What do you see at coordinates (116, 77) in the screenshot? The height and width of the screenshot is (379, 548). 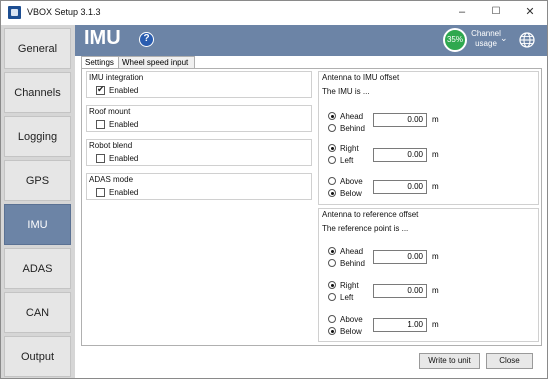 I see `group-title: IMU integration` at bounding box center [116, 77].